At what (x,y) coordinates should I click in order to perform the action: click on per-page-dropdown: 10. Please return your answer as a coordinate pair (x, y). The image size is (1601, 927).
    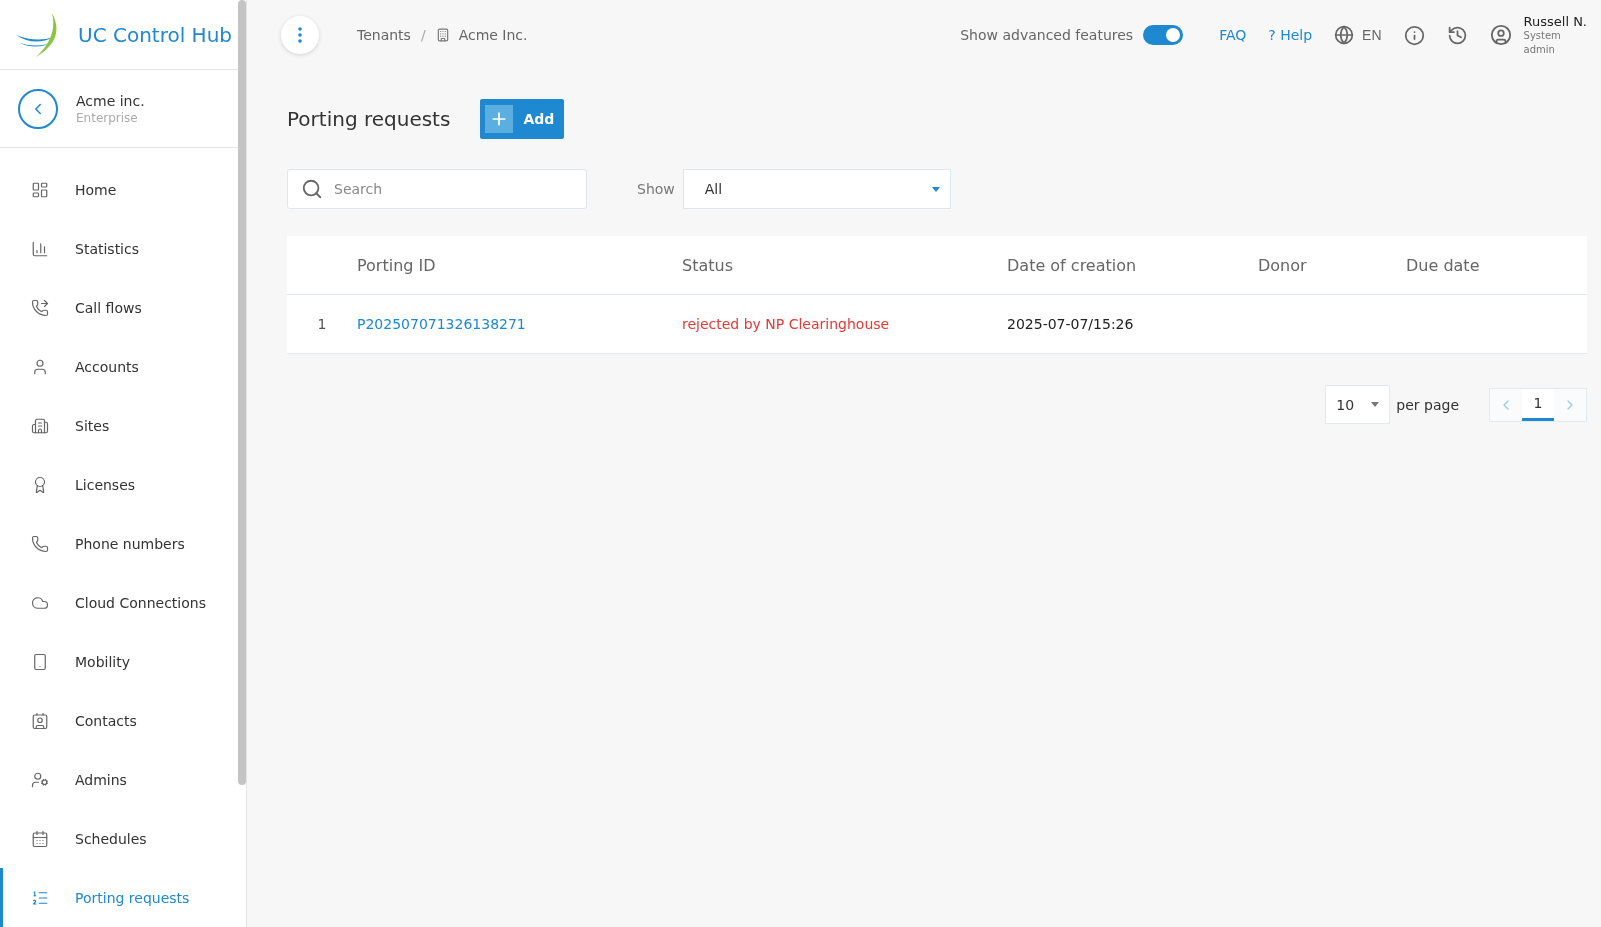
    Looking at the image, I should click on (1358, 404).